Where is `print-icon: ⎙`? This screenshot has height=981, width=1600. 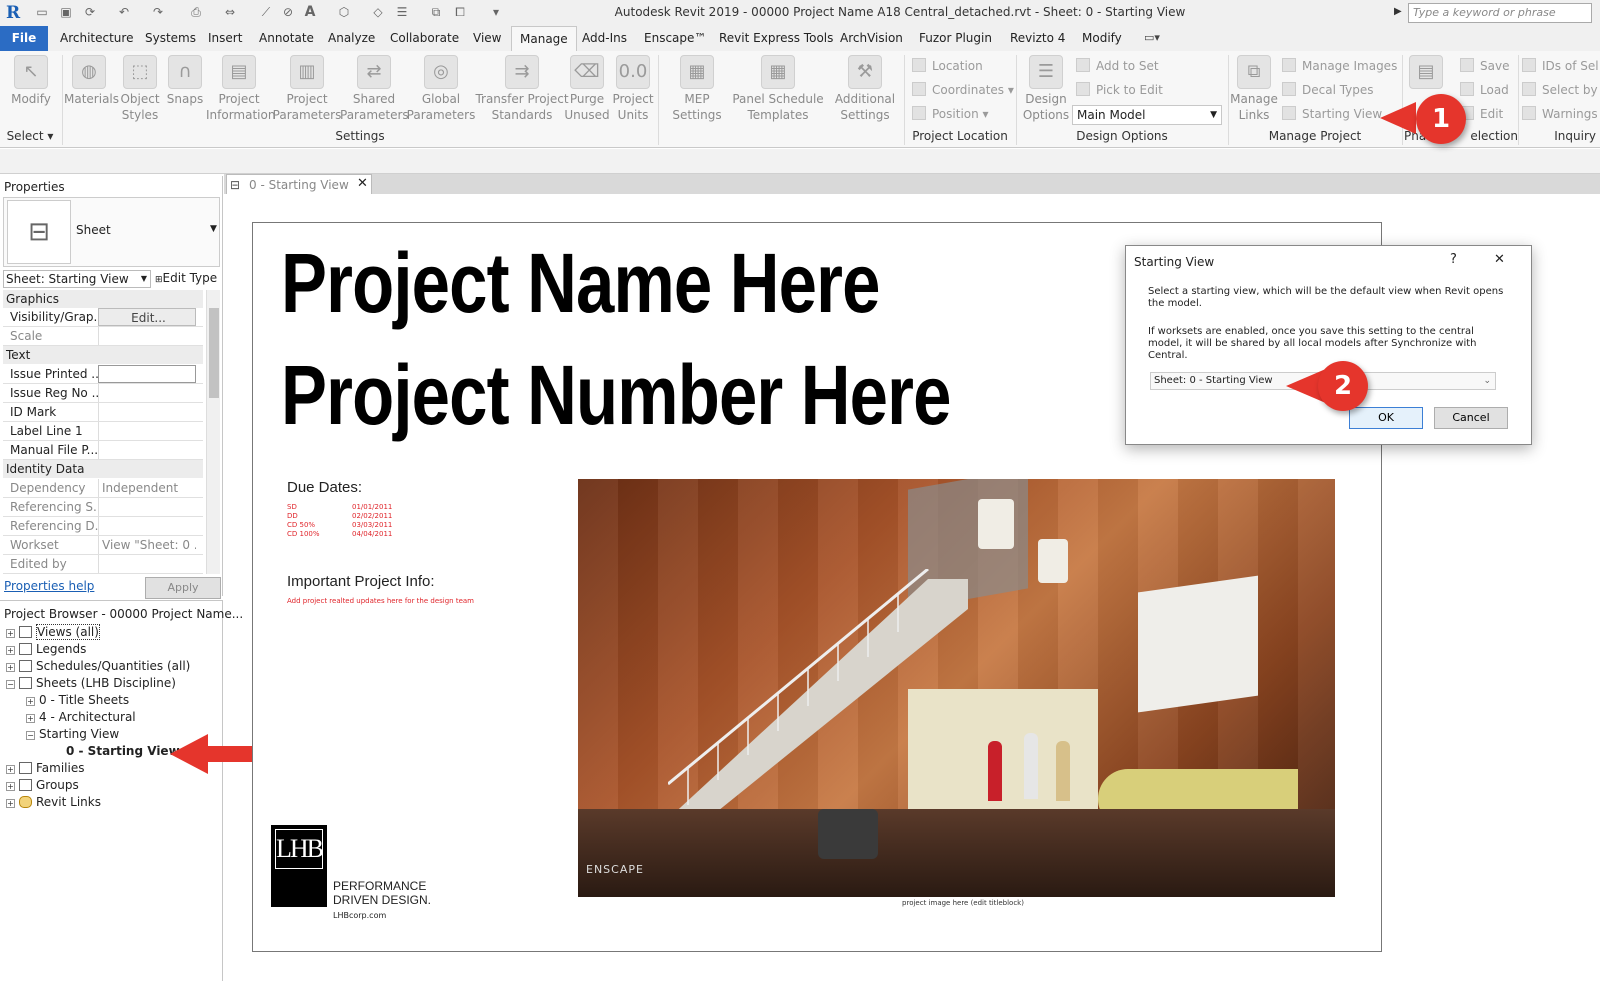
print-icon: ⎙ is located at coordinates (196, 12).